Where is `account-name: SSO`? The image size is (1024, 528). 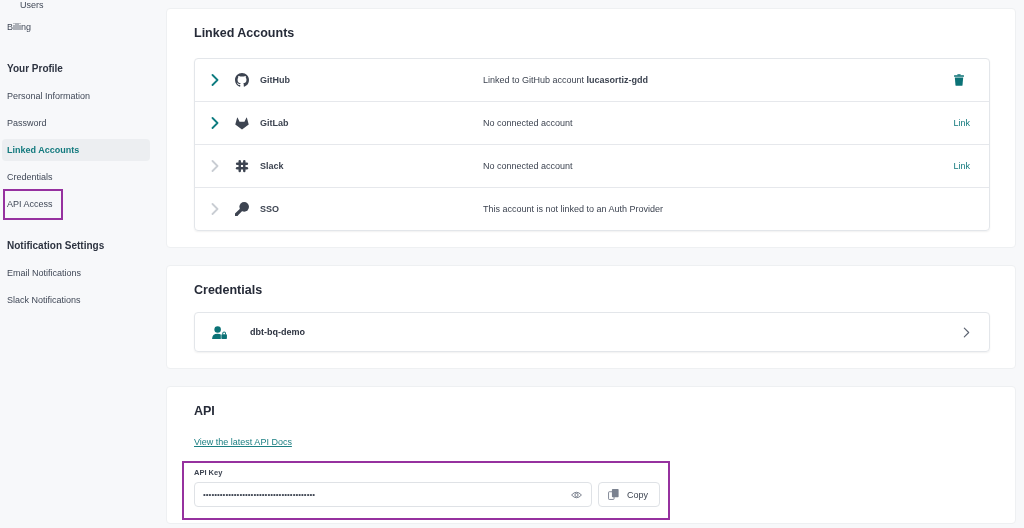 account-name: SSO is located at coordinates (270, 209).